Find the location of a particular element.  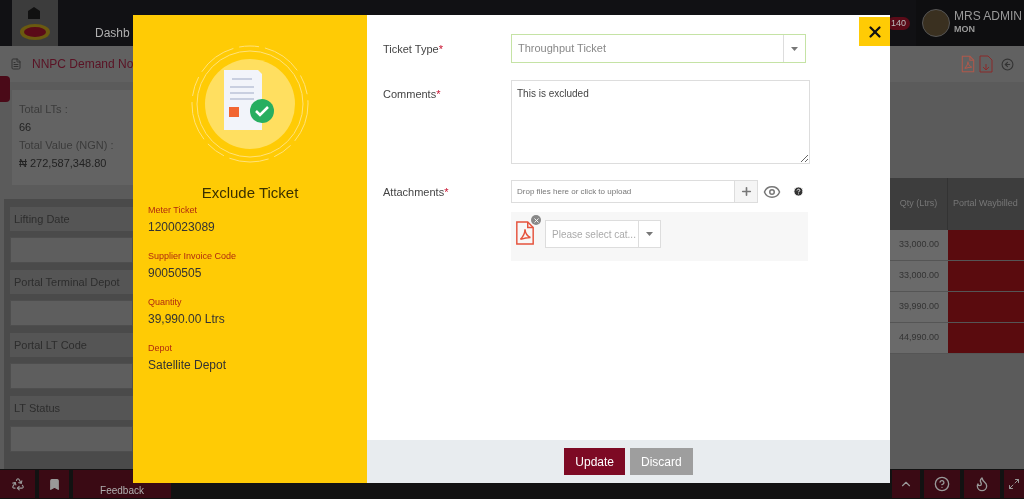

user-role: MON is located at coordinates (965, 30).